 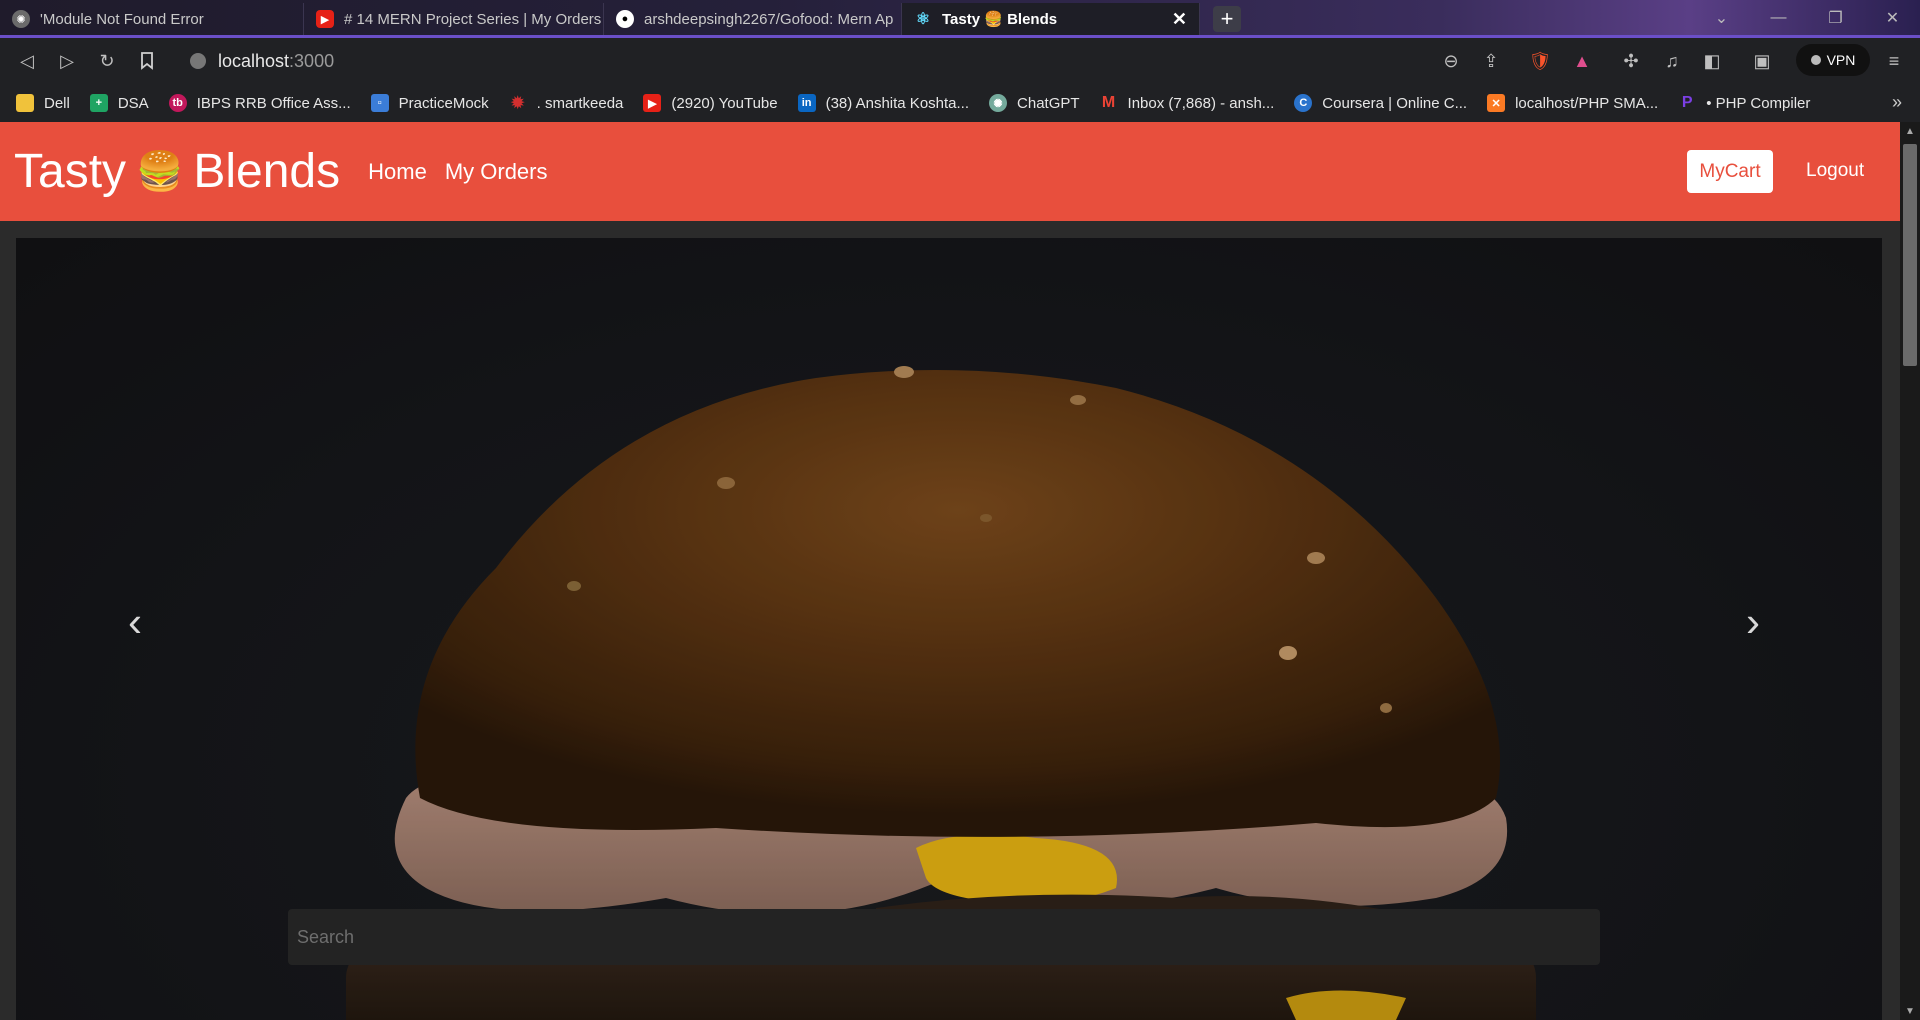 I want to click on tab-search-chevron-icon: ⌄, so click(x=1721, y=17).